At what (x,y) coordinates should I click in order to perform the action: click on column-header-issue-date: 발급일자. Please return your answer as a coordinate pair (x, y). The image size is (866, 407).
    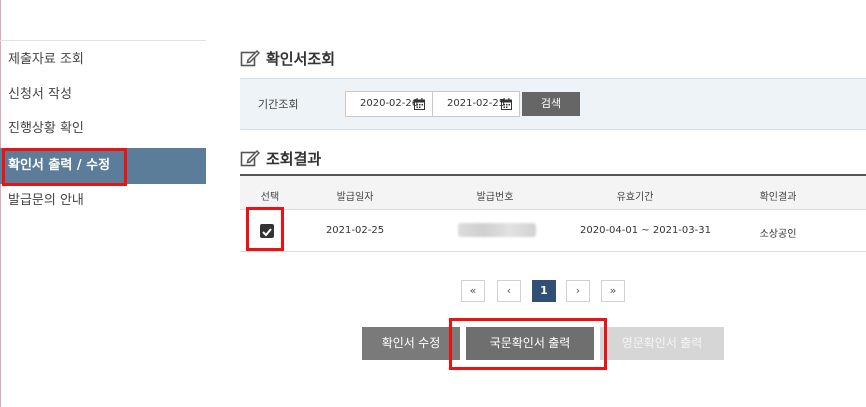
    Looking at the image, I should click on (355, 197).